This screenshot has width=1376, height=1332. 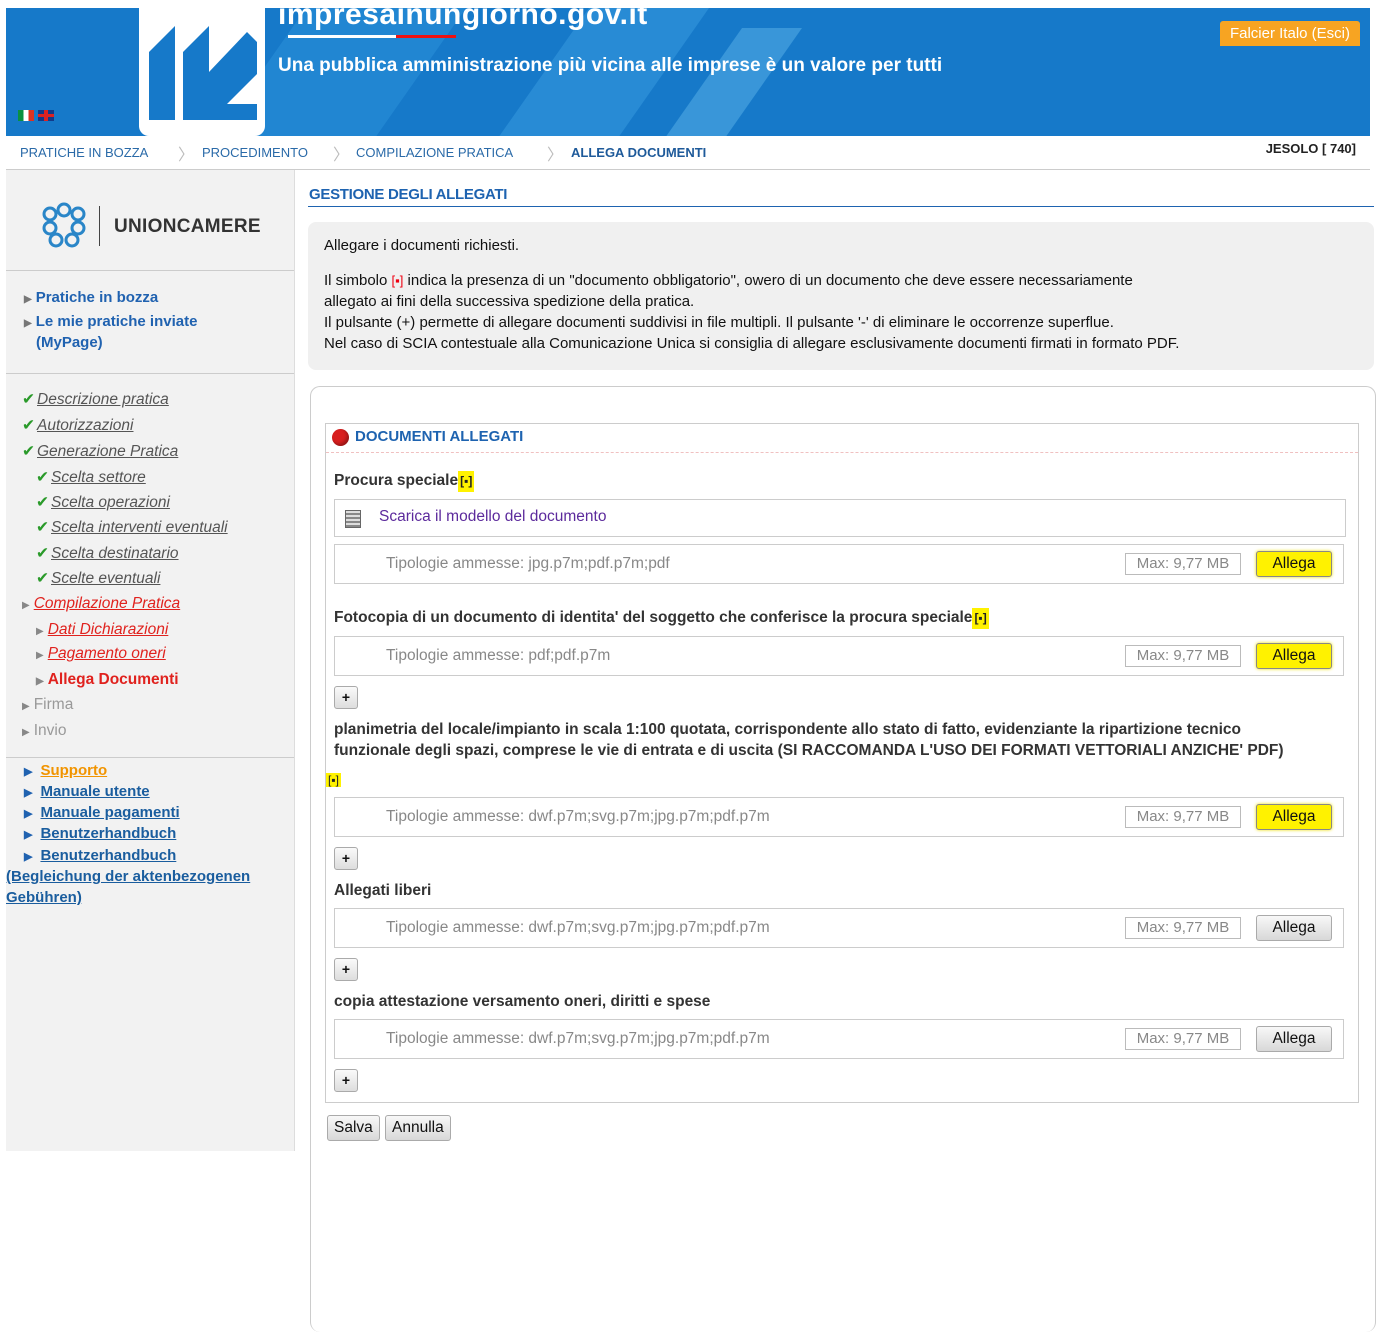 What do you see at coordinates (101, 604) in the screenshot?
I see `step-compilazione-pratica: ▶ Compilazione Pratica` at bounding box center [101, 604].